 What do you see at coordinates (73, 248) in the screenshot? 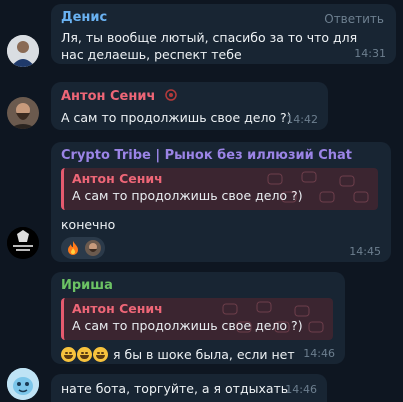
I see `fire-reaction-icon` at bounding box center [73, 248].